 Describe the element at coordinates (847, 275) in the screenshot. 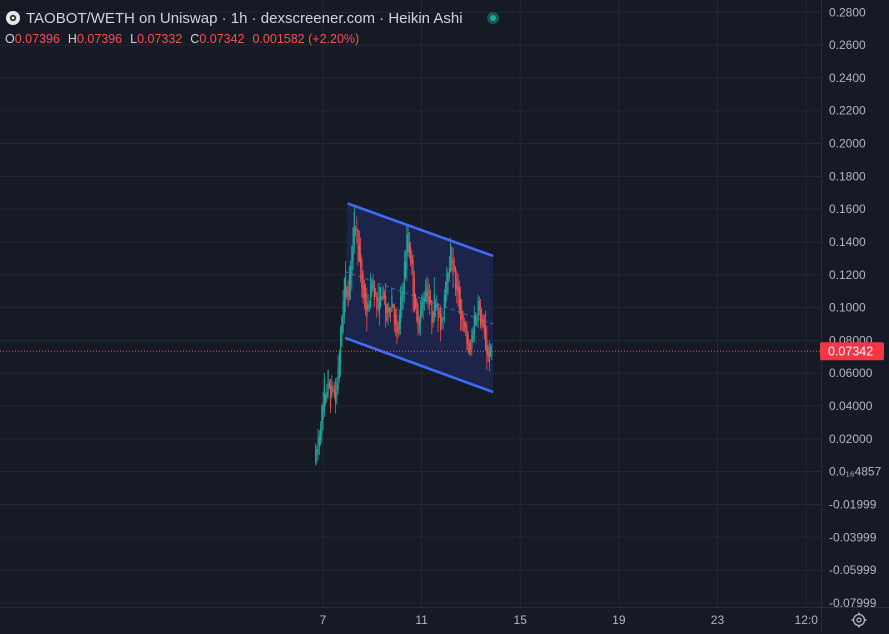

I see `y-tick-label: 0.1200` at that location.